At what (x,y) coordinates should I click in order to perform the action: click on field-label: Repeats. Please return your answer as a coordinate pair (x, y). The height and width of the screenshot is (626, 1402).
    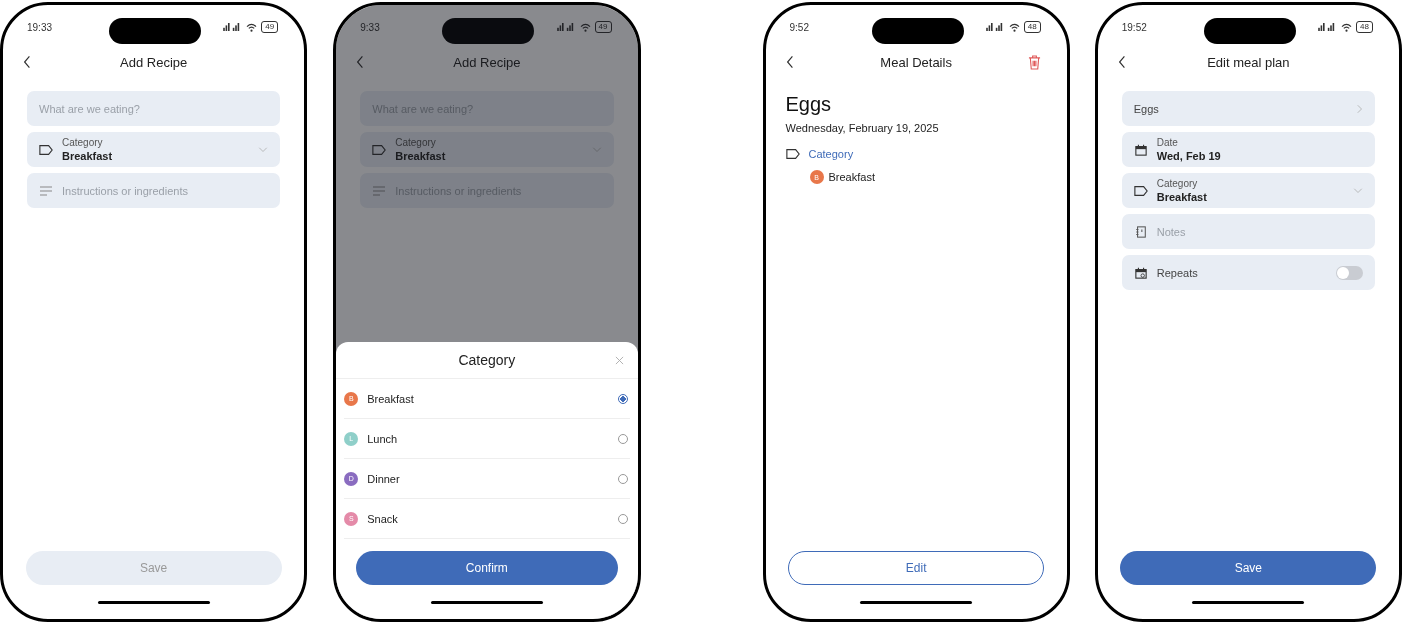
    Looking at the image, I should click on (1177, 272).